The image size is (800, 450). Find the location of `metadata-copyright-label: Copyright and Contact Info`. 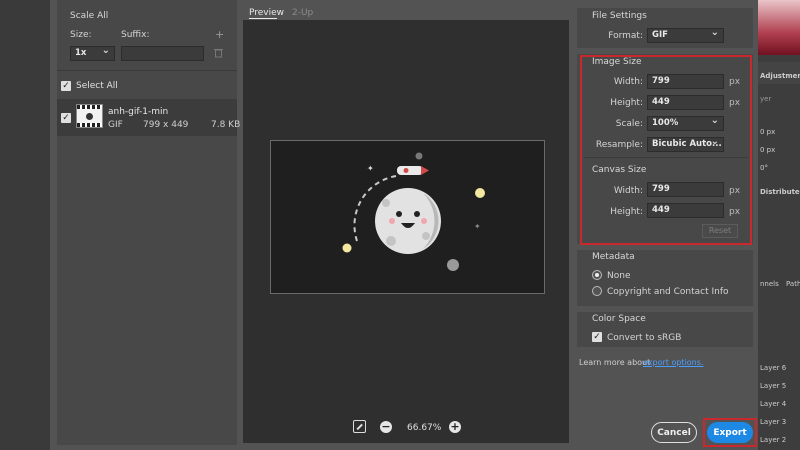

metadata-copyright-label: Copyright and Contact Info is located at coordinates (668, 292).